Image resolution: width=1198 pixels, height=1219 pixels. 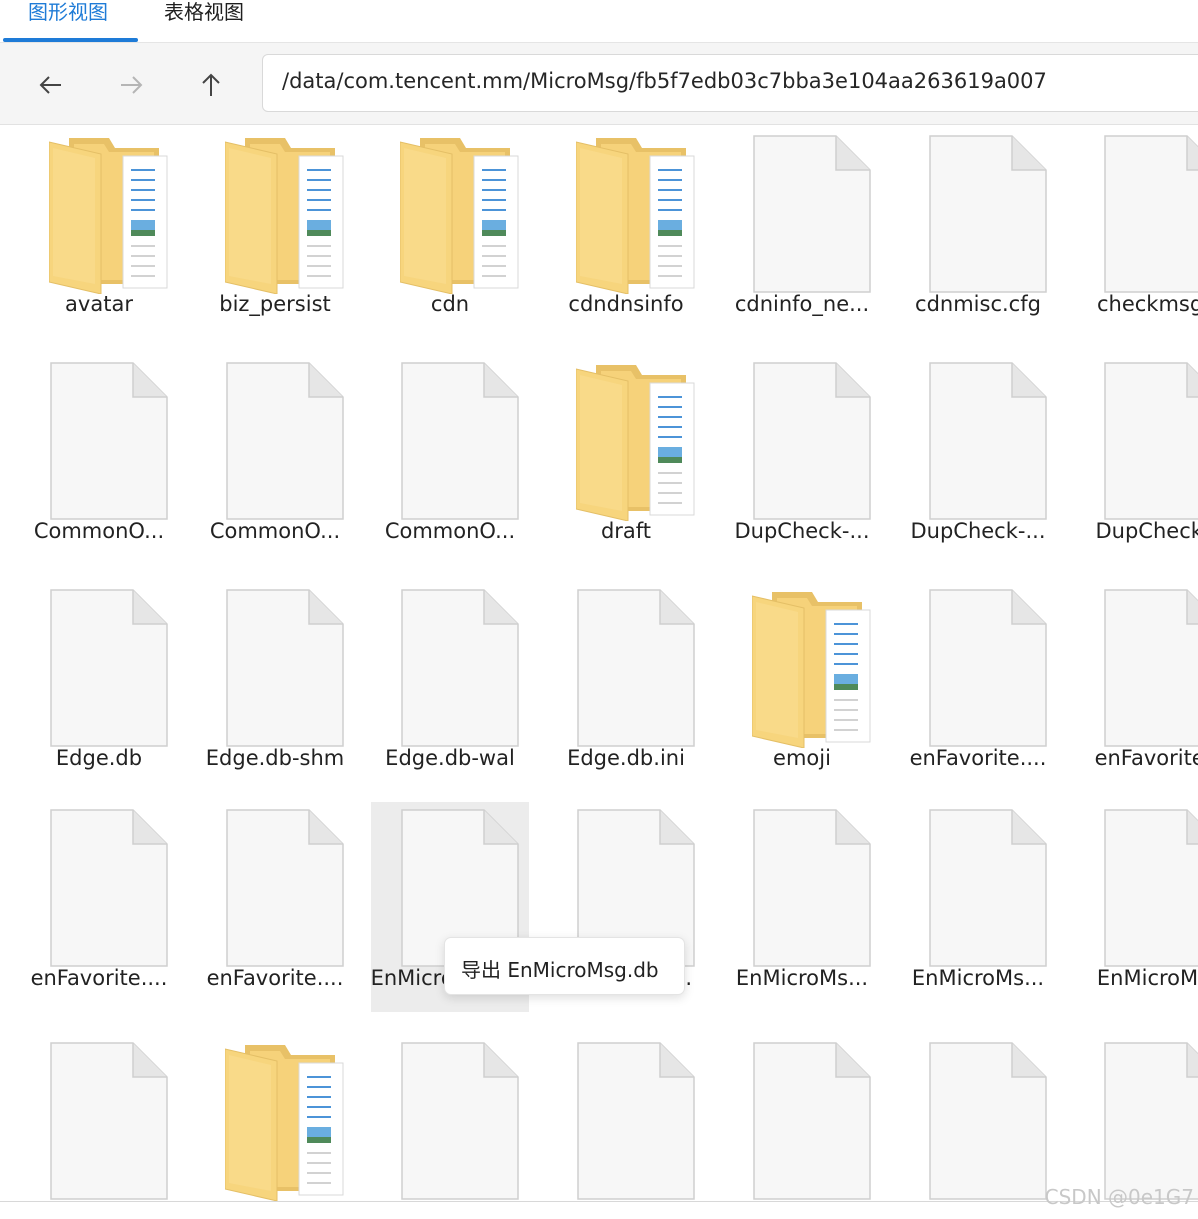 I want to click on item-label: EnMicroMs, so click(x=1147, y=978).